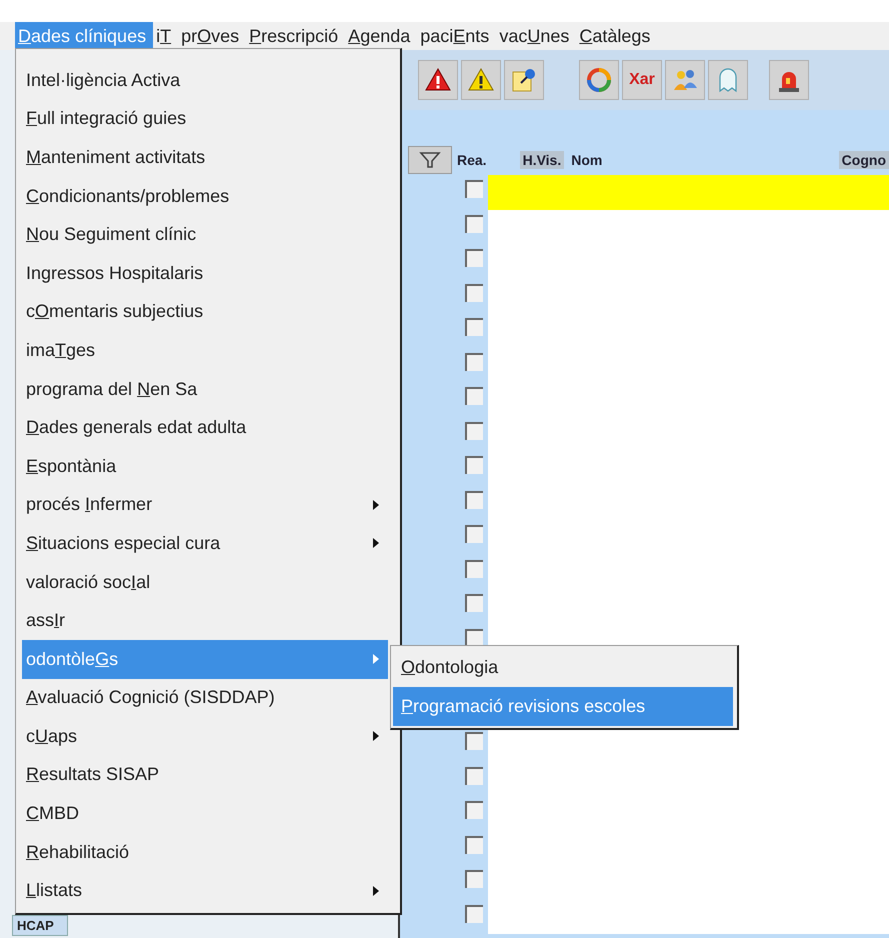 This screenshot has height=938, width=889. I want to click on menu-item: Intel·ligència Activa, so click(205, 80).